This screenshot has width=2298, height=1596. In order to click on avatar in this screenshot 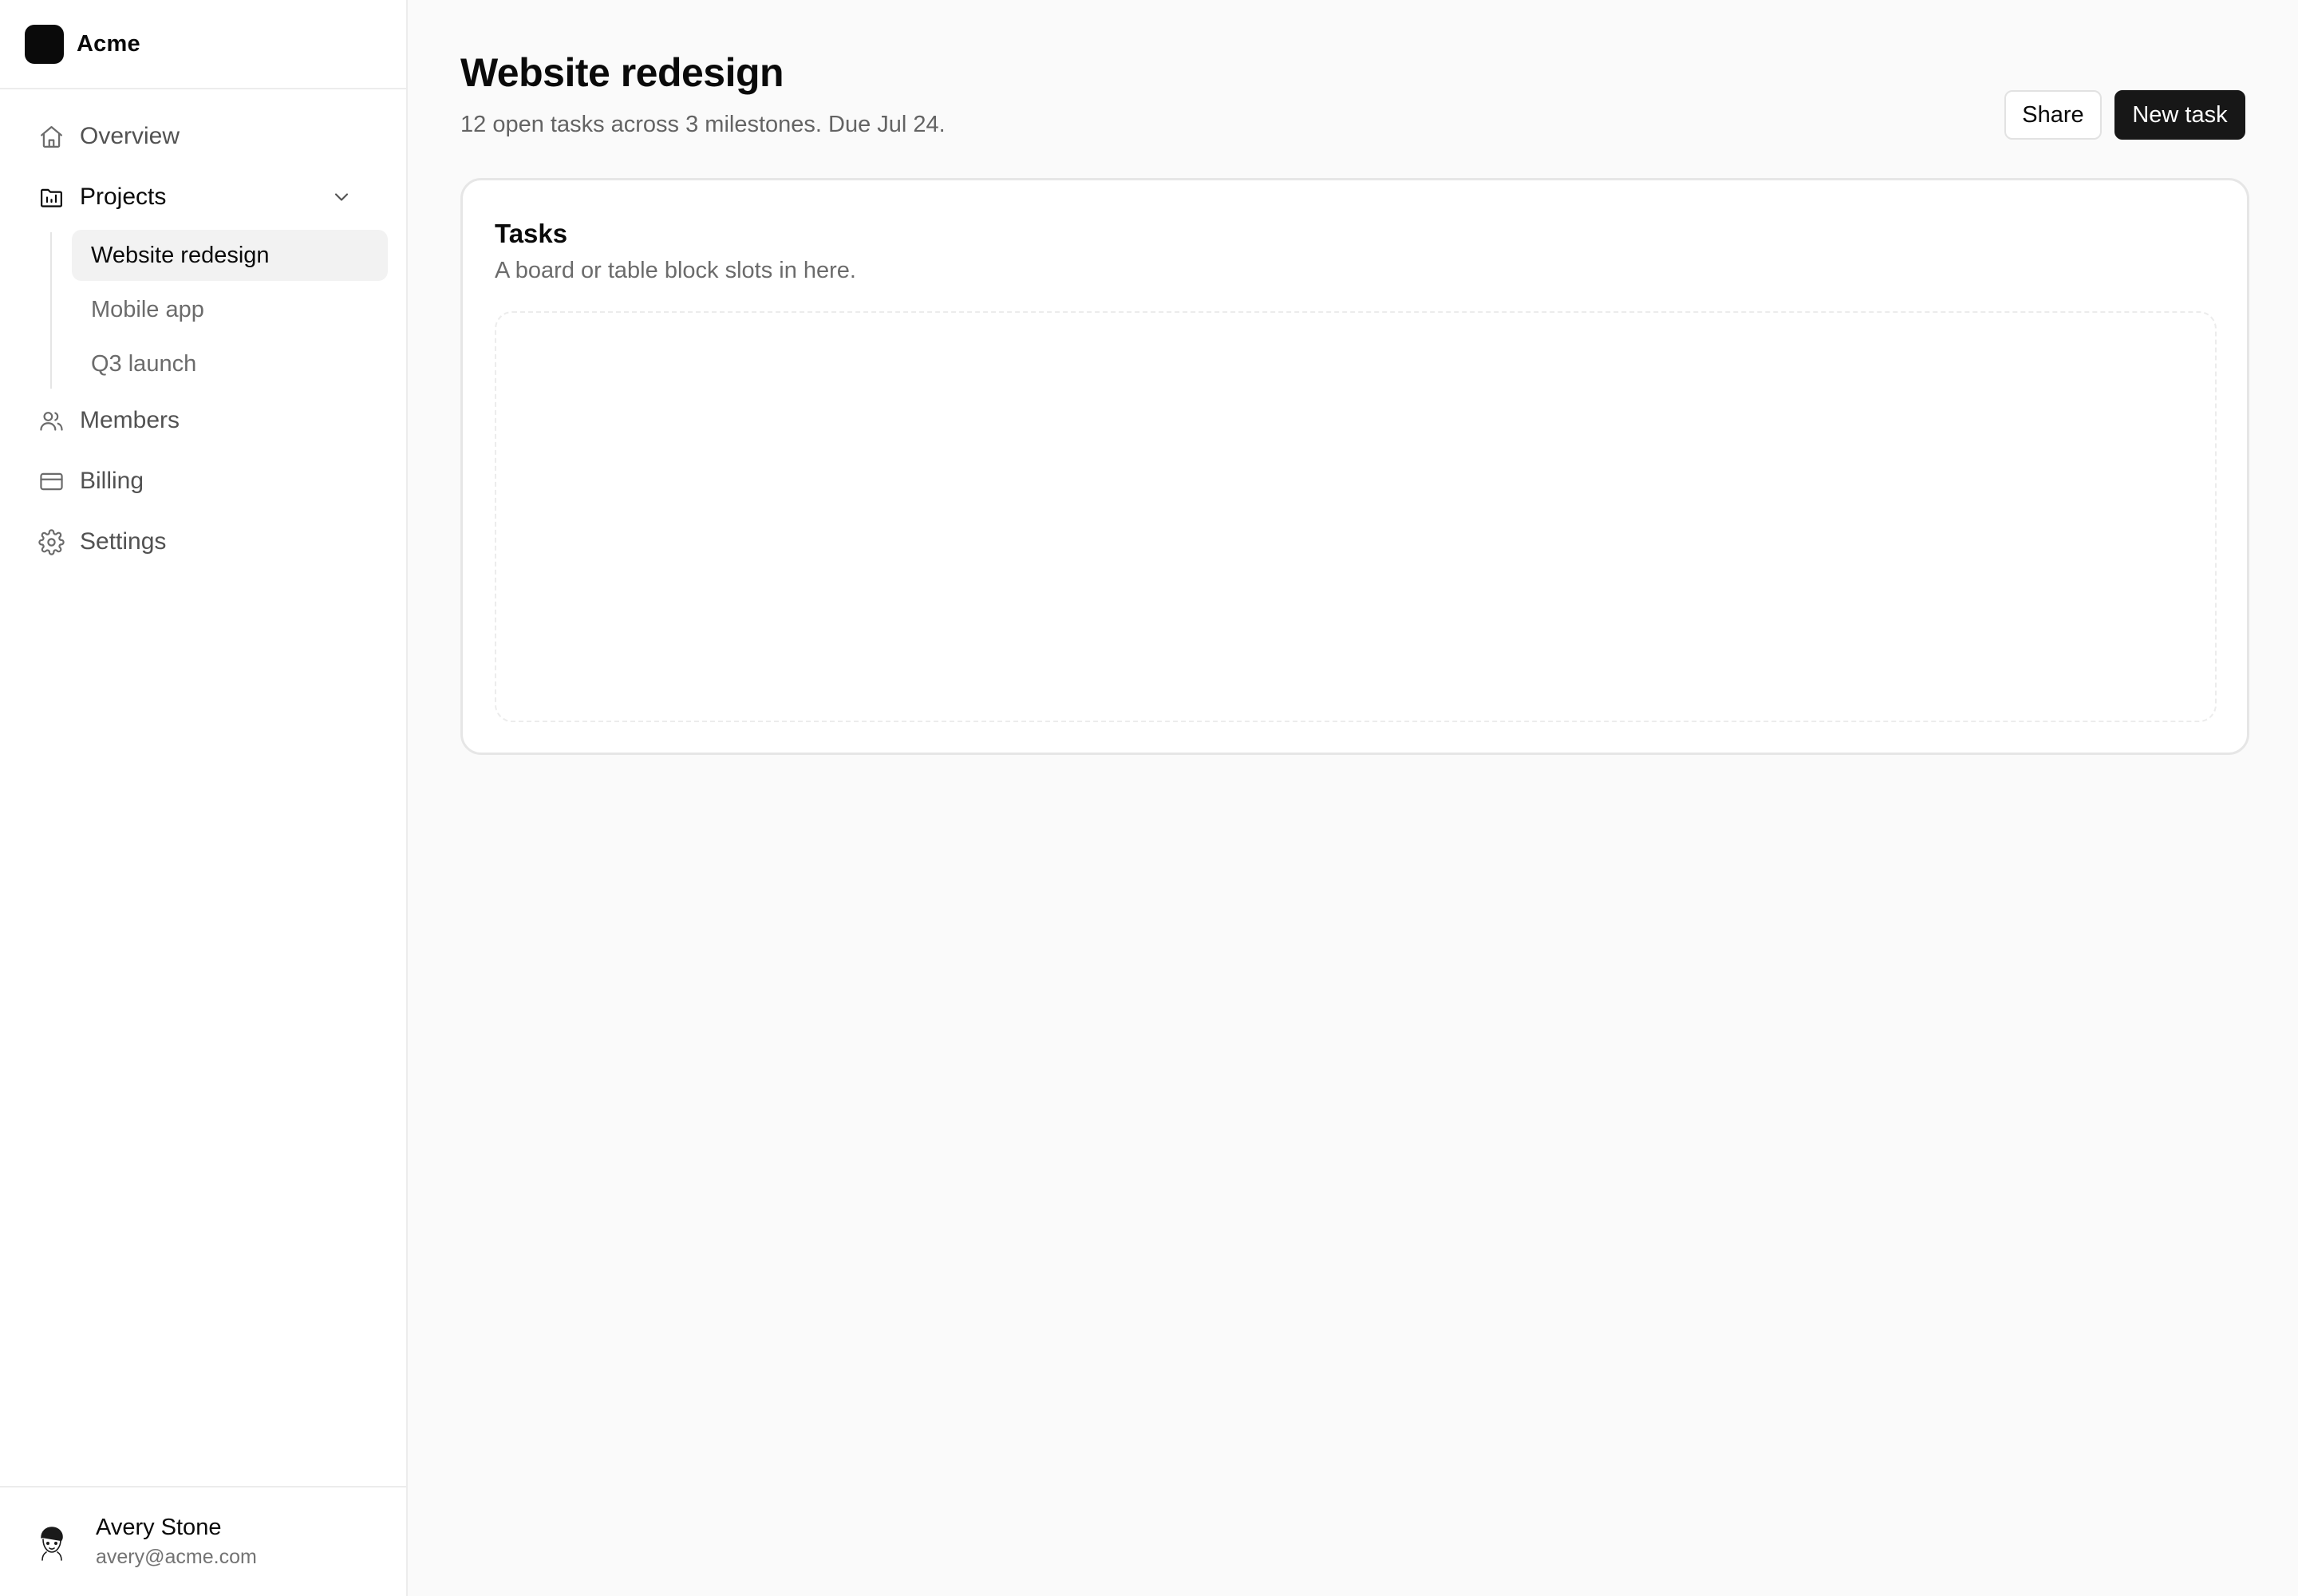, I will do `click(52, 1542)`.